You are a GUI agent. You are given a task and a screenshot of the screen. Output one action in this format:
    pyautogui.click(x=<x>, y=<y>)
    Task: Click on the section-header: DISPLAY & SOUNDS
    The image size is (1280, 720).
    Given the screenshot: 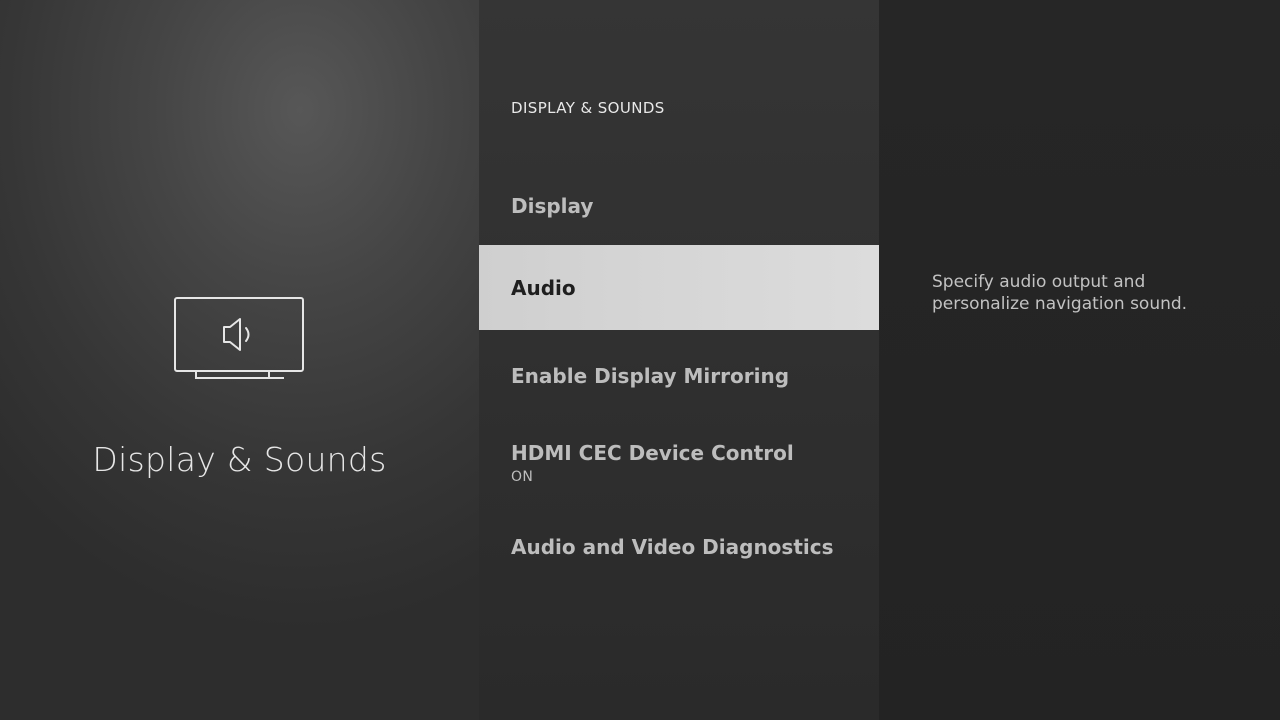 What is the action you would take?
    pyautogui.click(x=588, y=108)
    